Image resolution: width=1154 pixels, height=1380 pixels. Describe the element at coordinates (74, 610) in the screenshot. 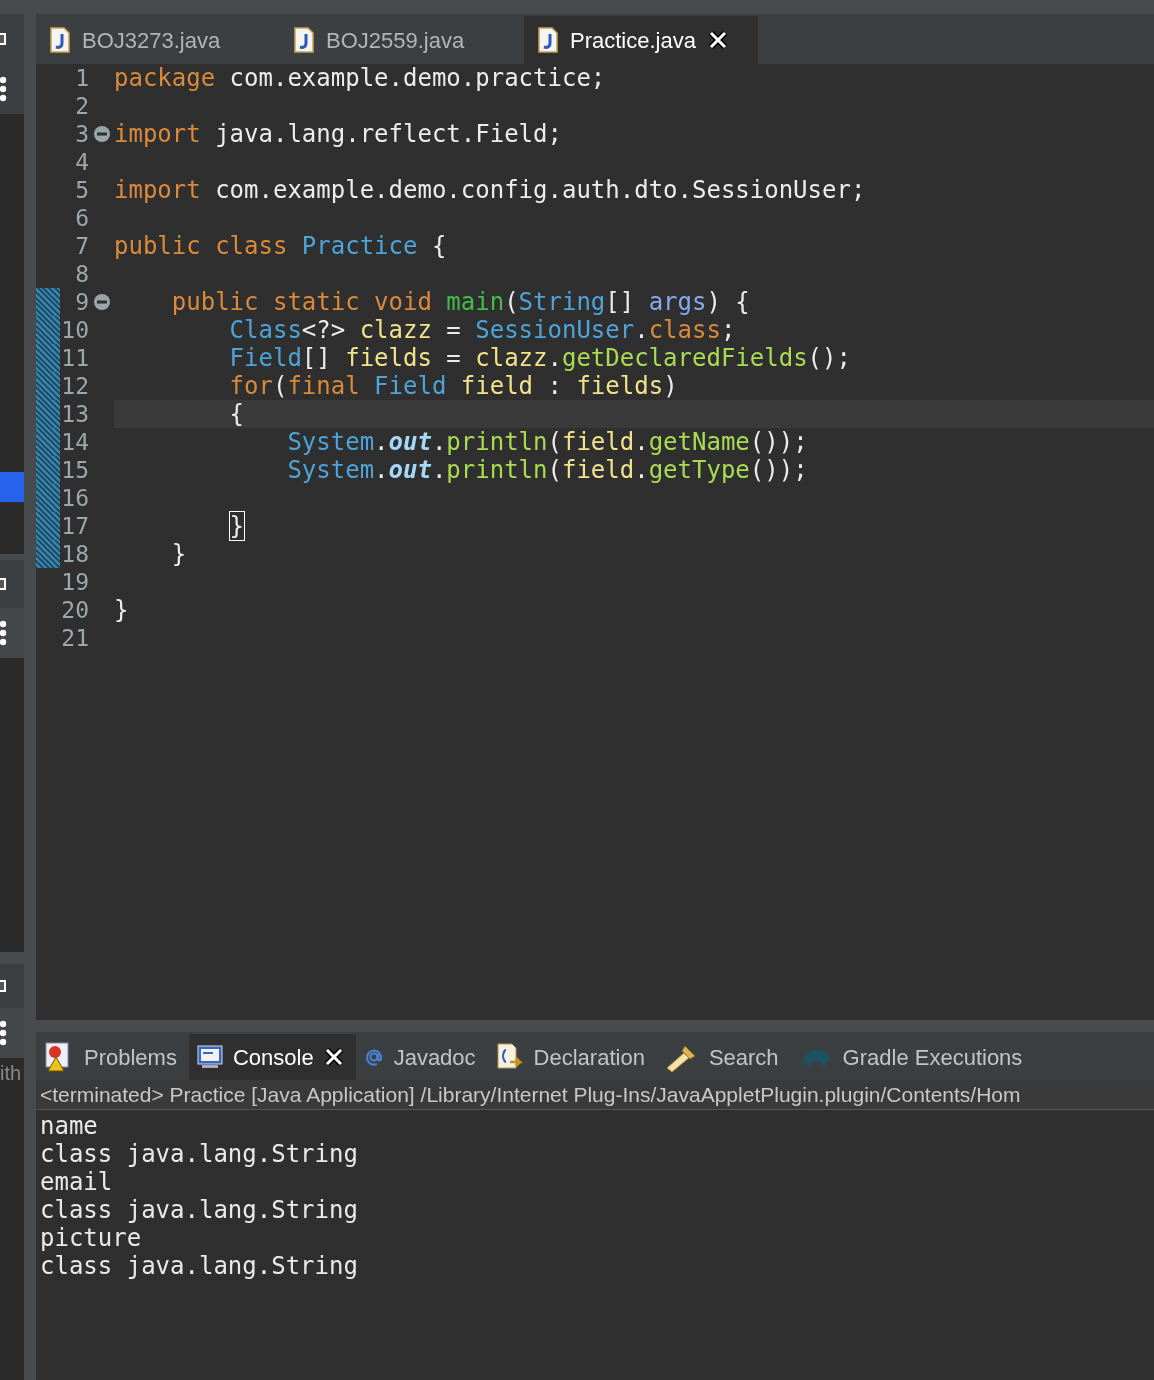

I see `line-number: 20` at that location.